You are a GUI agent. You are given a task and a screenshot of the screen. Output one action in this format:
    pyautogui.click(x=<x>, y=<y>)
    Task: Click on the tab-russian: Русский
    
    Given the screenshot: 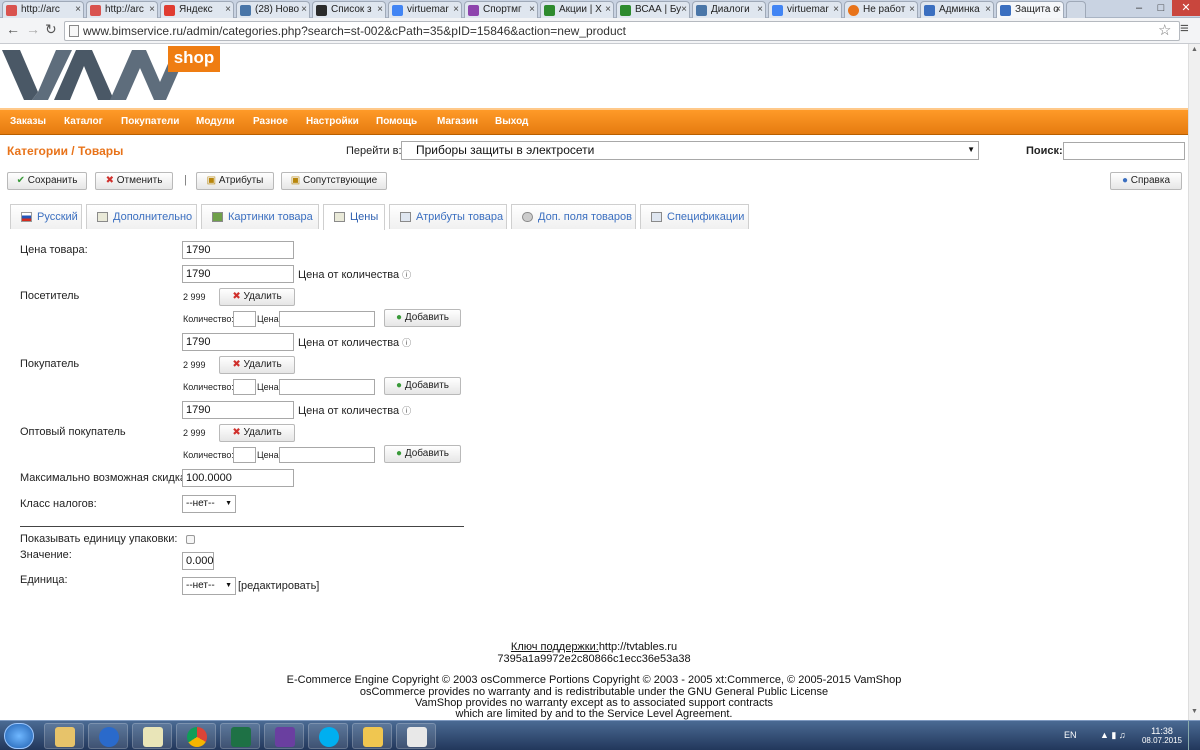 What is the action you would take?
    pyautogui.click(x=46, y=216)
    